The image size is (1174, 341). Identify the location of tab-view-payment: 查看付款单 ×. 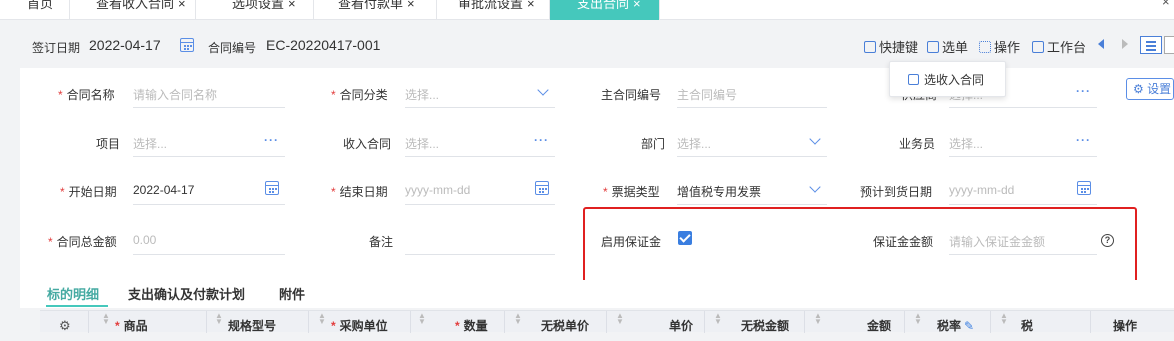
(375, 10).